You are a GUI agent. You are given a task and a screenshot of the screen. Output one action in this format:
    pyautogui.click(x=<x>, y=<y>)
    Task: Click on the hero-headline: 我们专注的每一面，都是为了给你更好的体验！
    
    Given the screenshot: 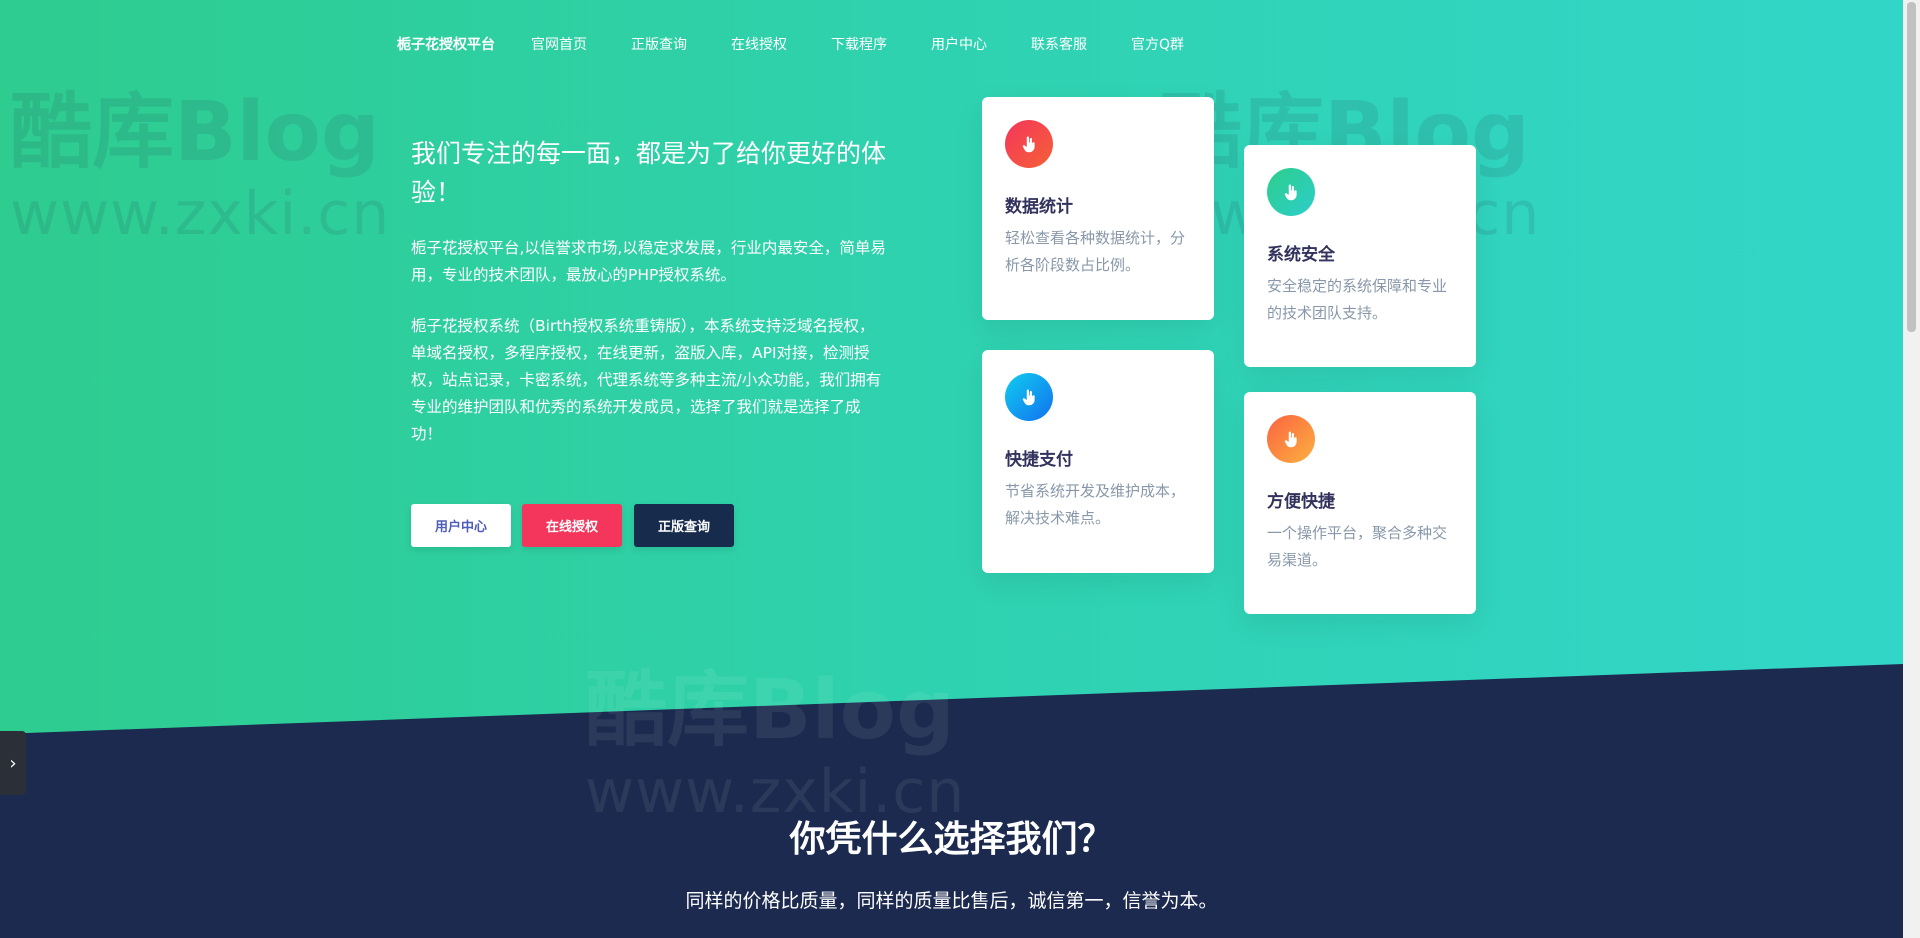 What is the action you would take?
    pyautogui.click(x=649, y=173)
    